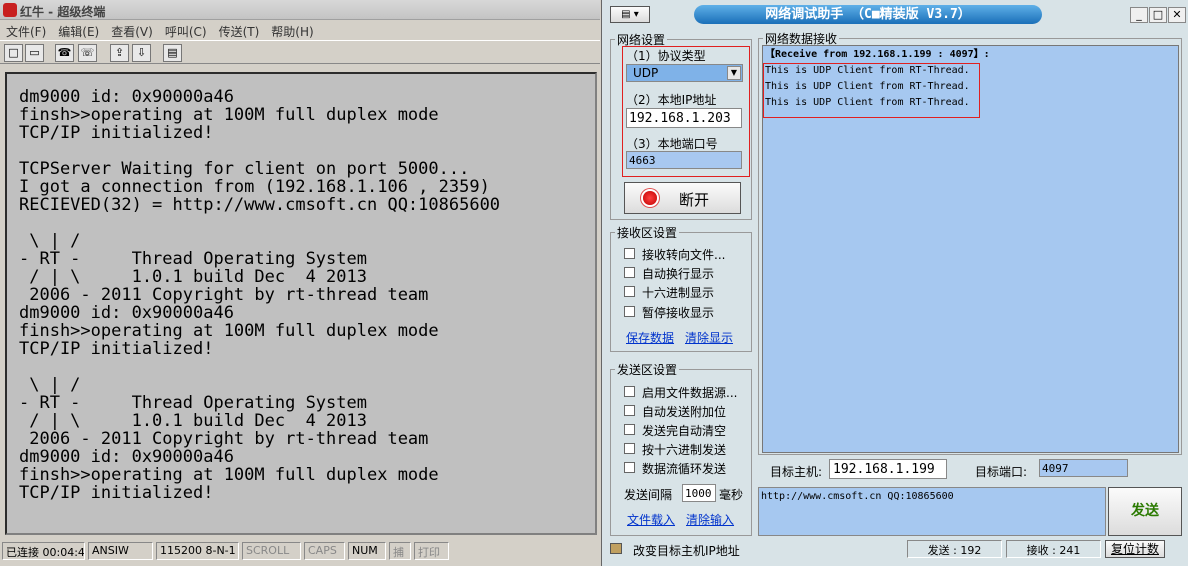 The height and width of the screenshot is (566, 1188). Describe the element at coordinates (646, 73) in the screenshot. I see `protocol-value: UDP` at that location.